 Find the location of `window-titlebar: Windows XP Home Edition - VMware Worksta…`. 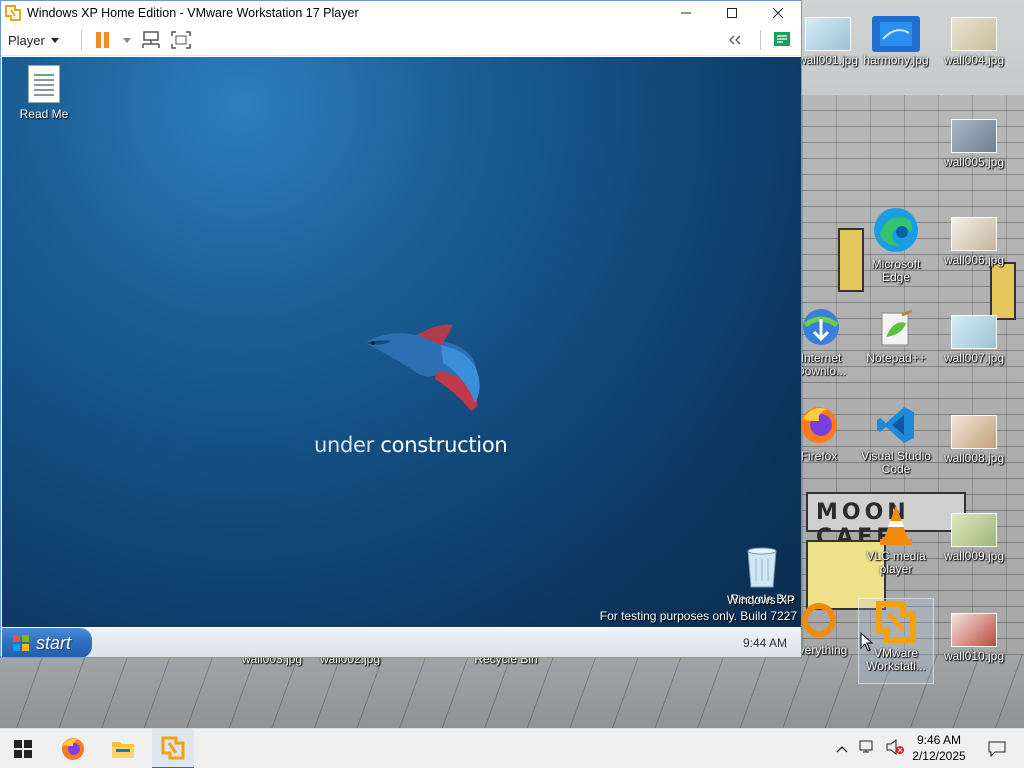

window-titlebar: Windows XP Home Edition - VMware Worksta… is located at coordinates (401, 13).